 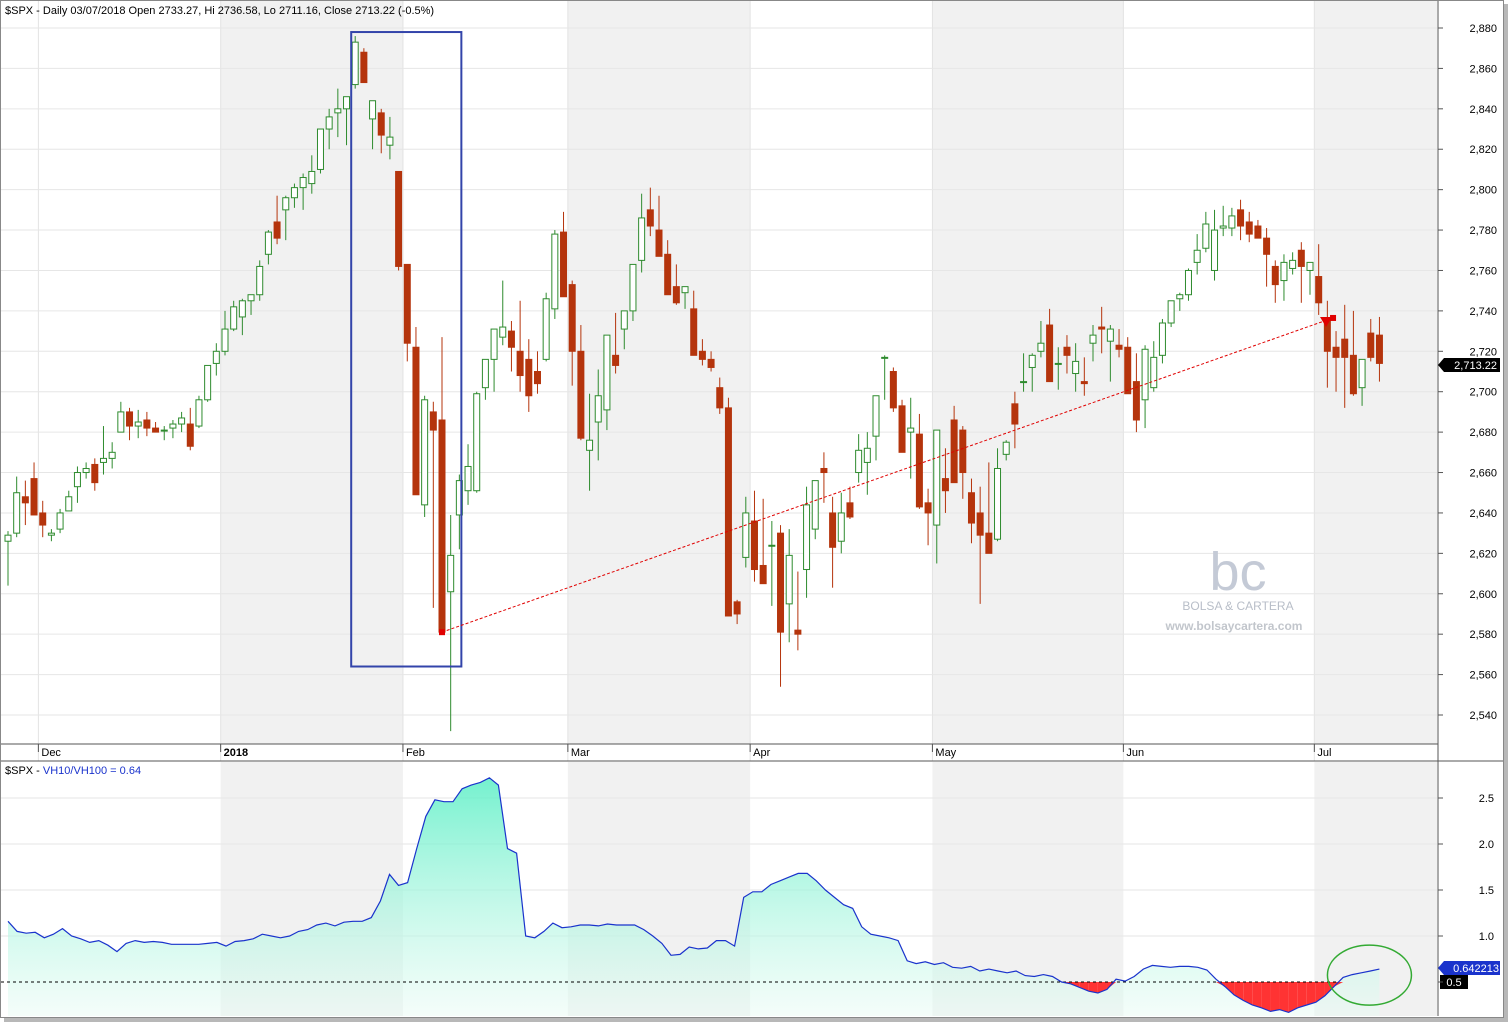 I want to click on date-tick-label: Apr, so click(x=761, y=753).